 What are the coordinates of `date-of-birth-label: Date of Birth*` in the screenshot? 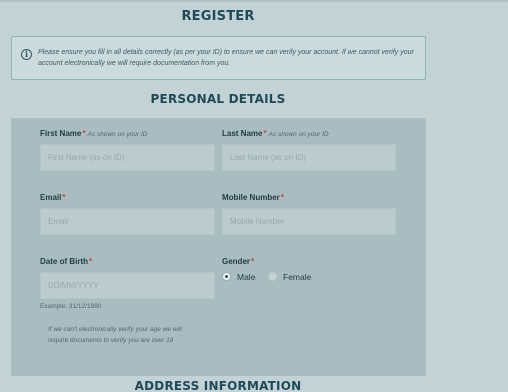 It's located at (66, 261).